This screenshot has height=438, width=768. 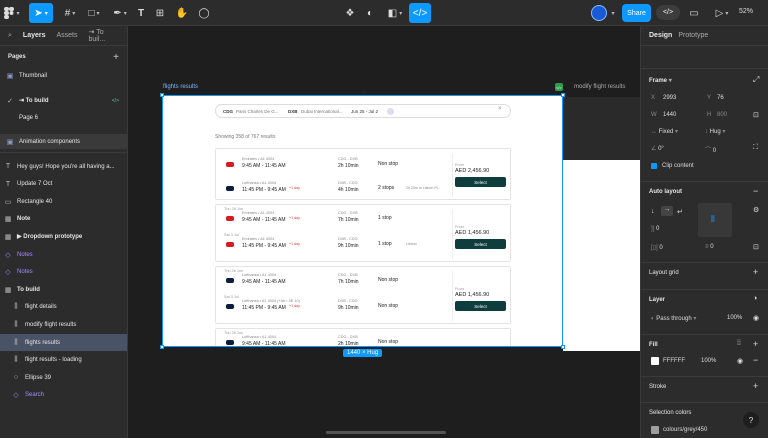 What do you see at coordinates (63, 289) in the screenshot?
I see `layer-item: ▦ To build` at bounding box center [63, 289].